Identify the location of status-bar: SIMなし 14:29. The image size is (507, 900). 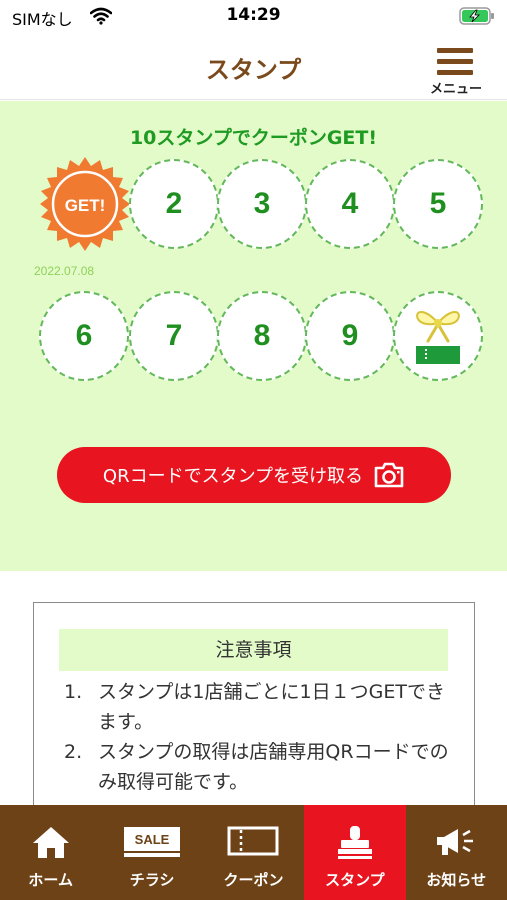
(253, 17).